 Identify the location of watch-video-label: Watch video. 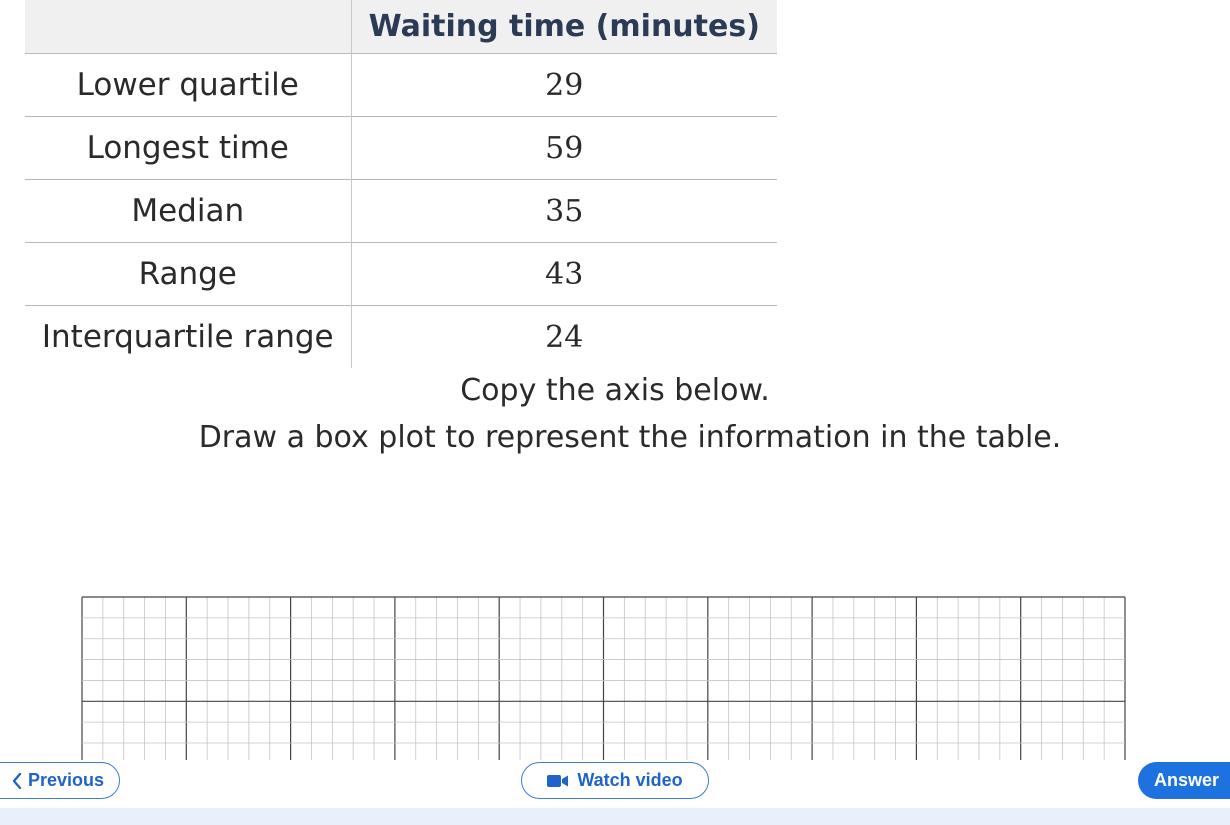
(630, 780).